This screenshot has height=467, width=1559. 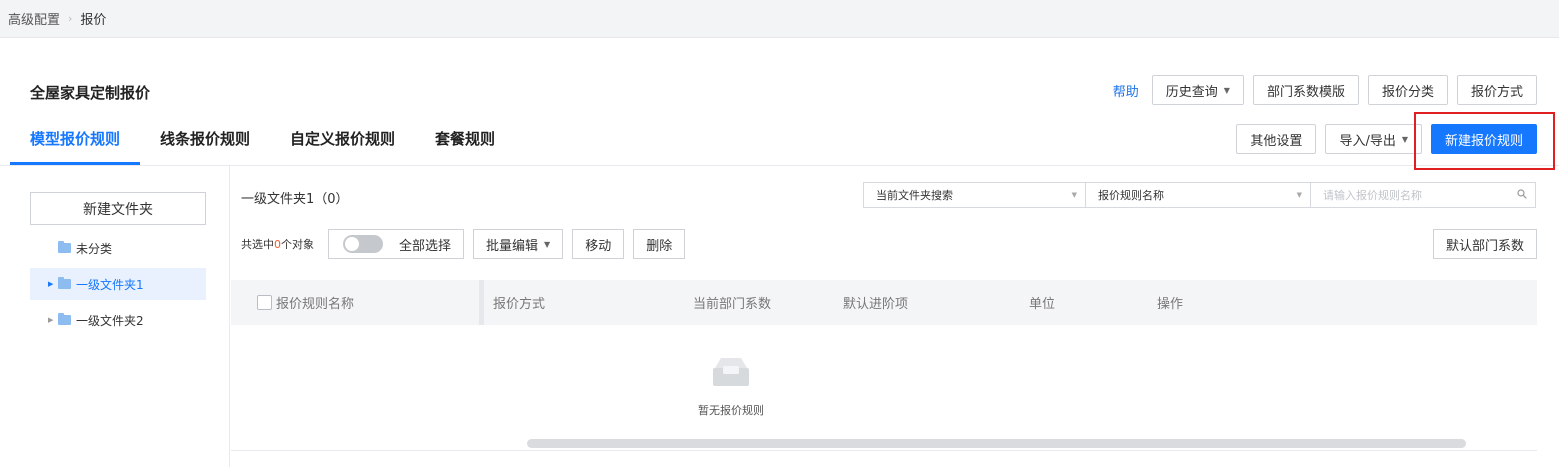 What do you see at coordinates (1305, 90) in the screenshot?
I see `dept-template-button: 部门系数模版` at bounding box center [1305, 90].